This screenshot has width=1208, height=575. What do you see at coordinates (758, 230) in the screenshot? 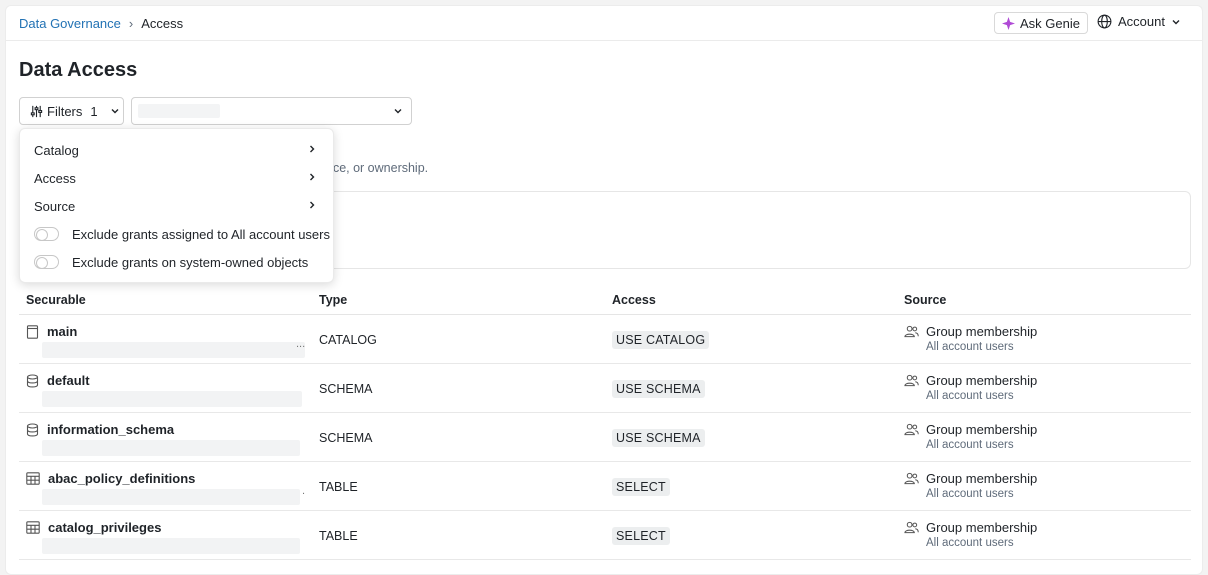
I see `info-panel` at bounding box center [758, 230].